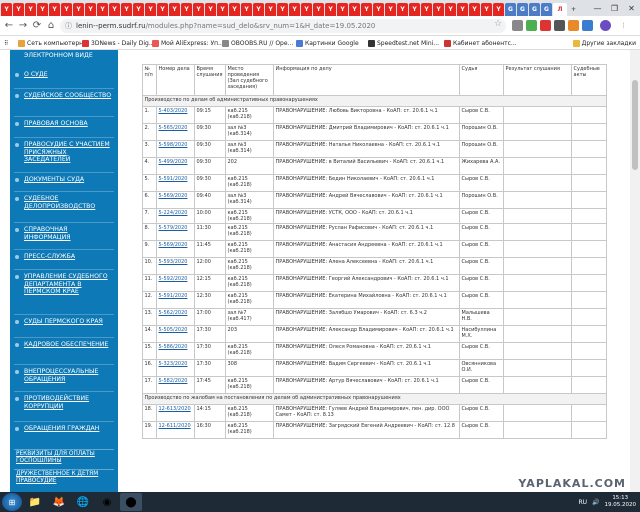  Describe the element at coordinates (64, 477) in the screenshot. I see `sidebar-link: ДРУЖЕСТВЕННОЕ К ДЕТЯМ ПРАВОСУДИЕ` at that location.